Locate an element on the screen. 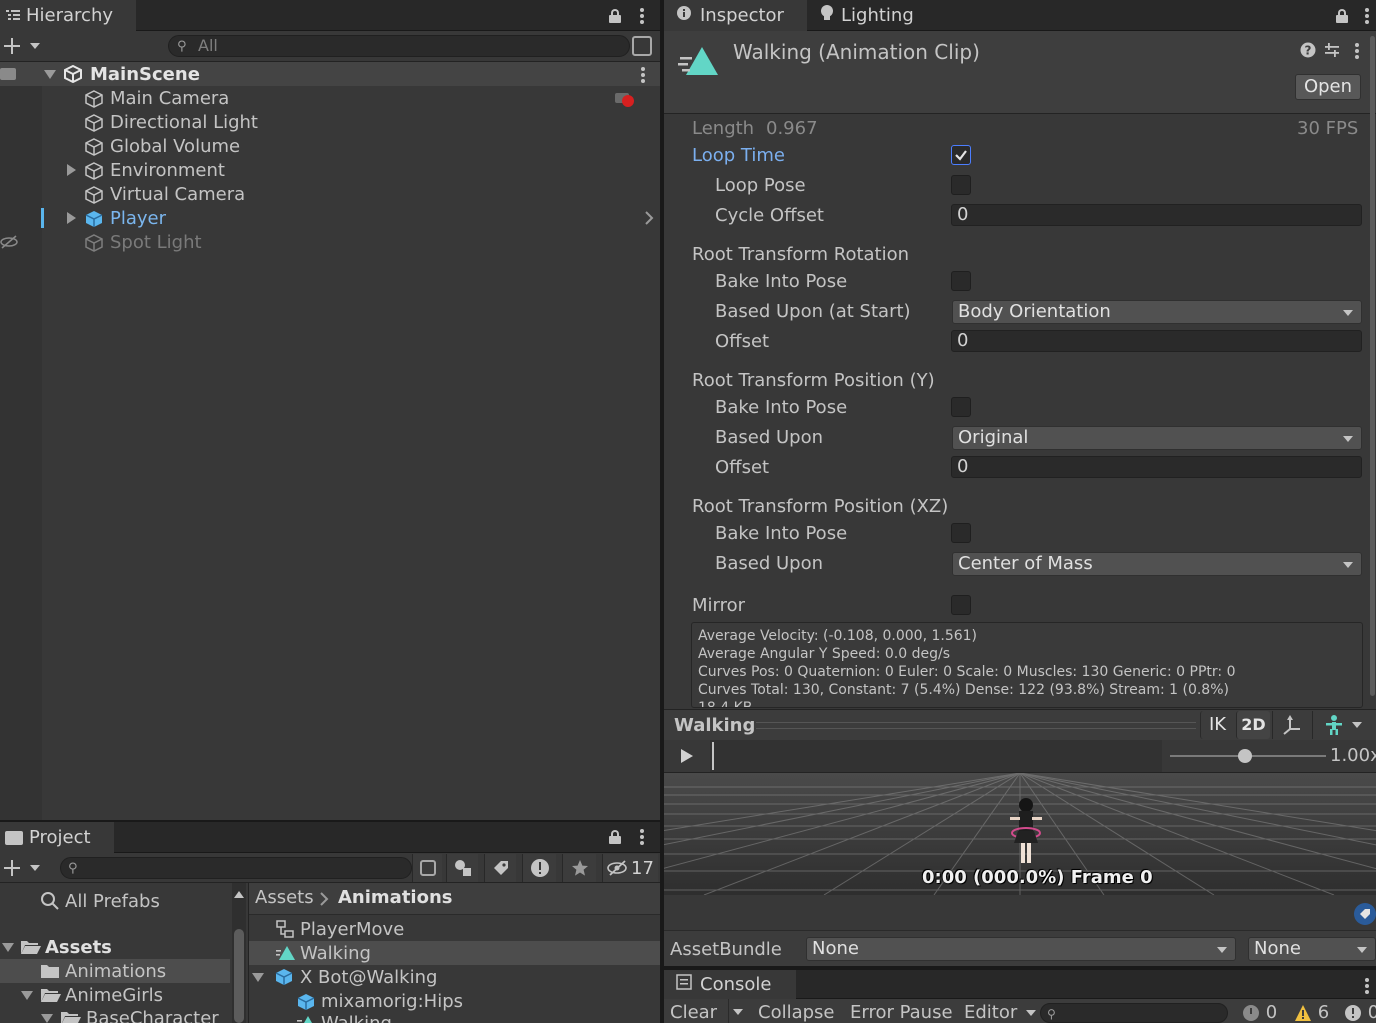 The width and height of the screenshot is (1376, 1023). file-item: X Bot@Walking is located at coordinates (454, 977).